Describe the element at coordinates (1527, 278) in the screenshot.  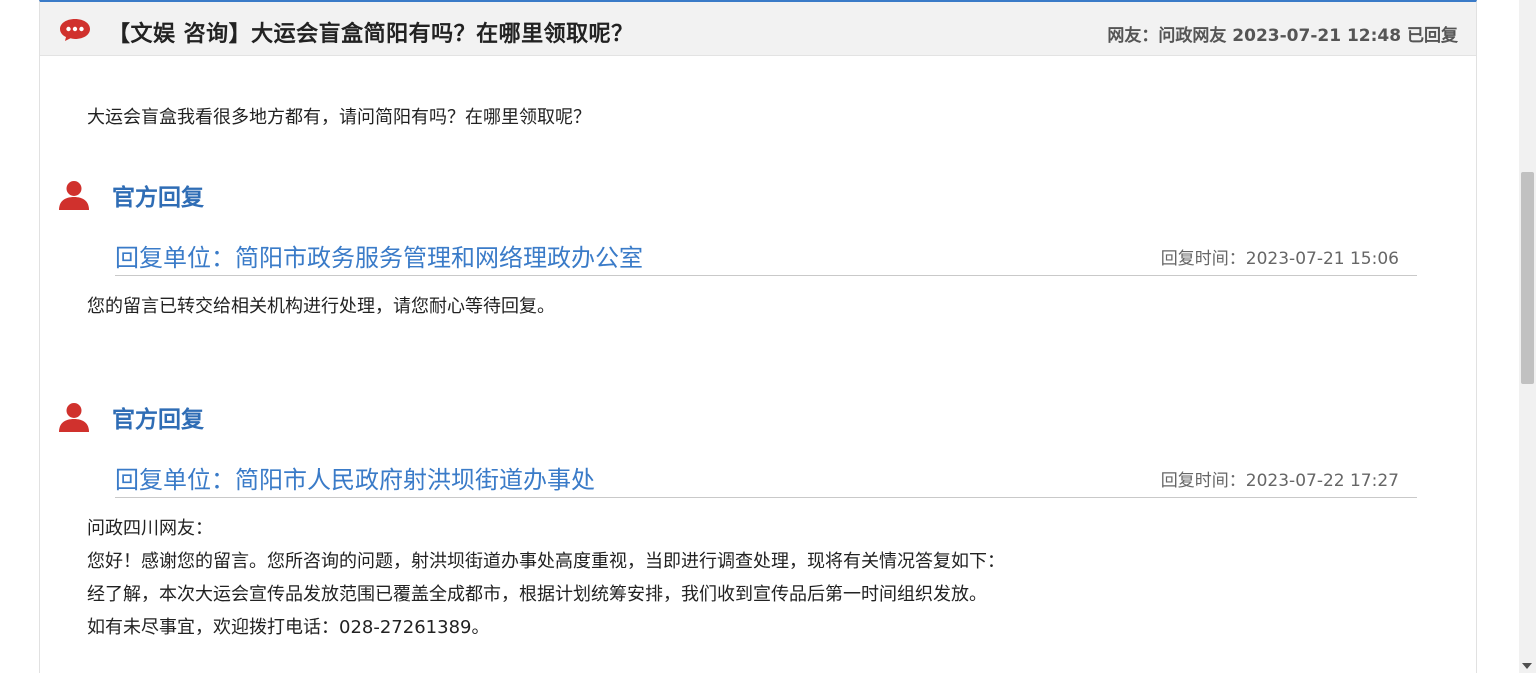
I see `scrollbar-thumb` at that location.